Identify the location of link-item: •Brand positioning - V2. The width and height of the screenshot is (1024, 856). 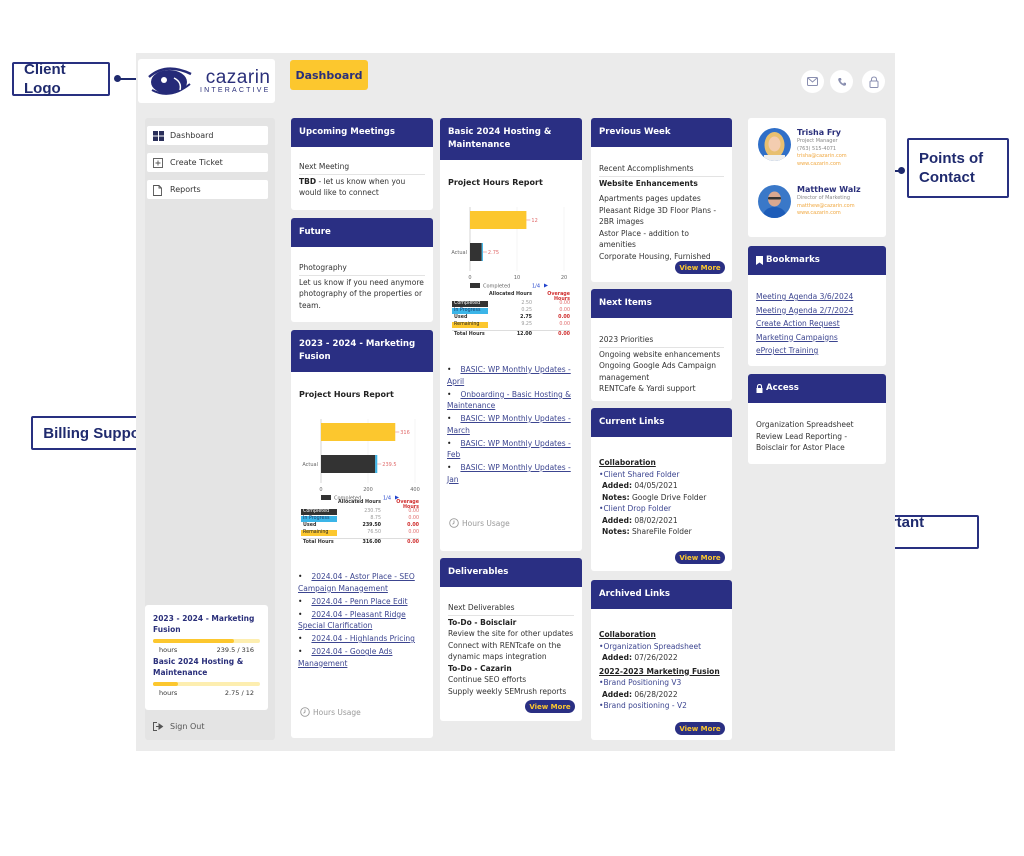
(661, 706).